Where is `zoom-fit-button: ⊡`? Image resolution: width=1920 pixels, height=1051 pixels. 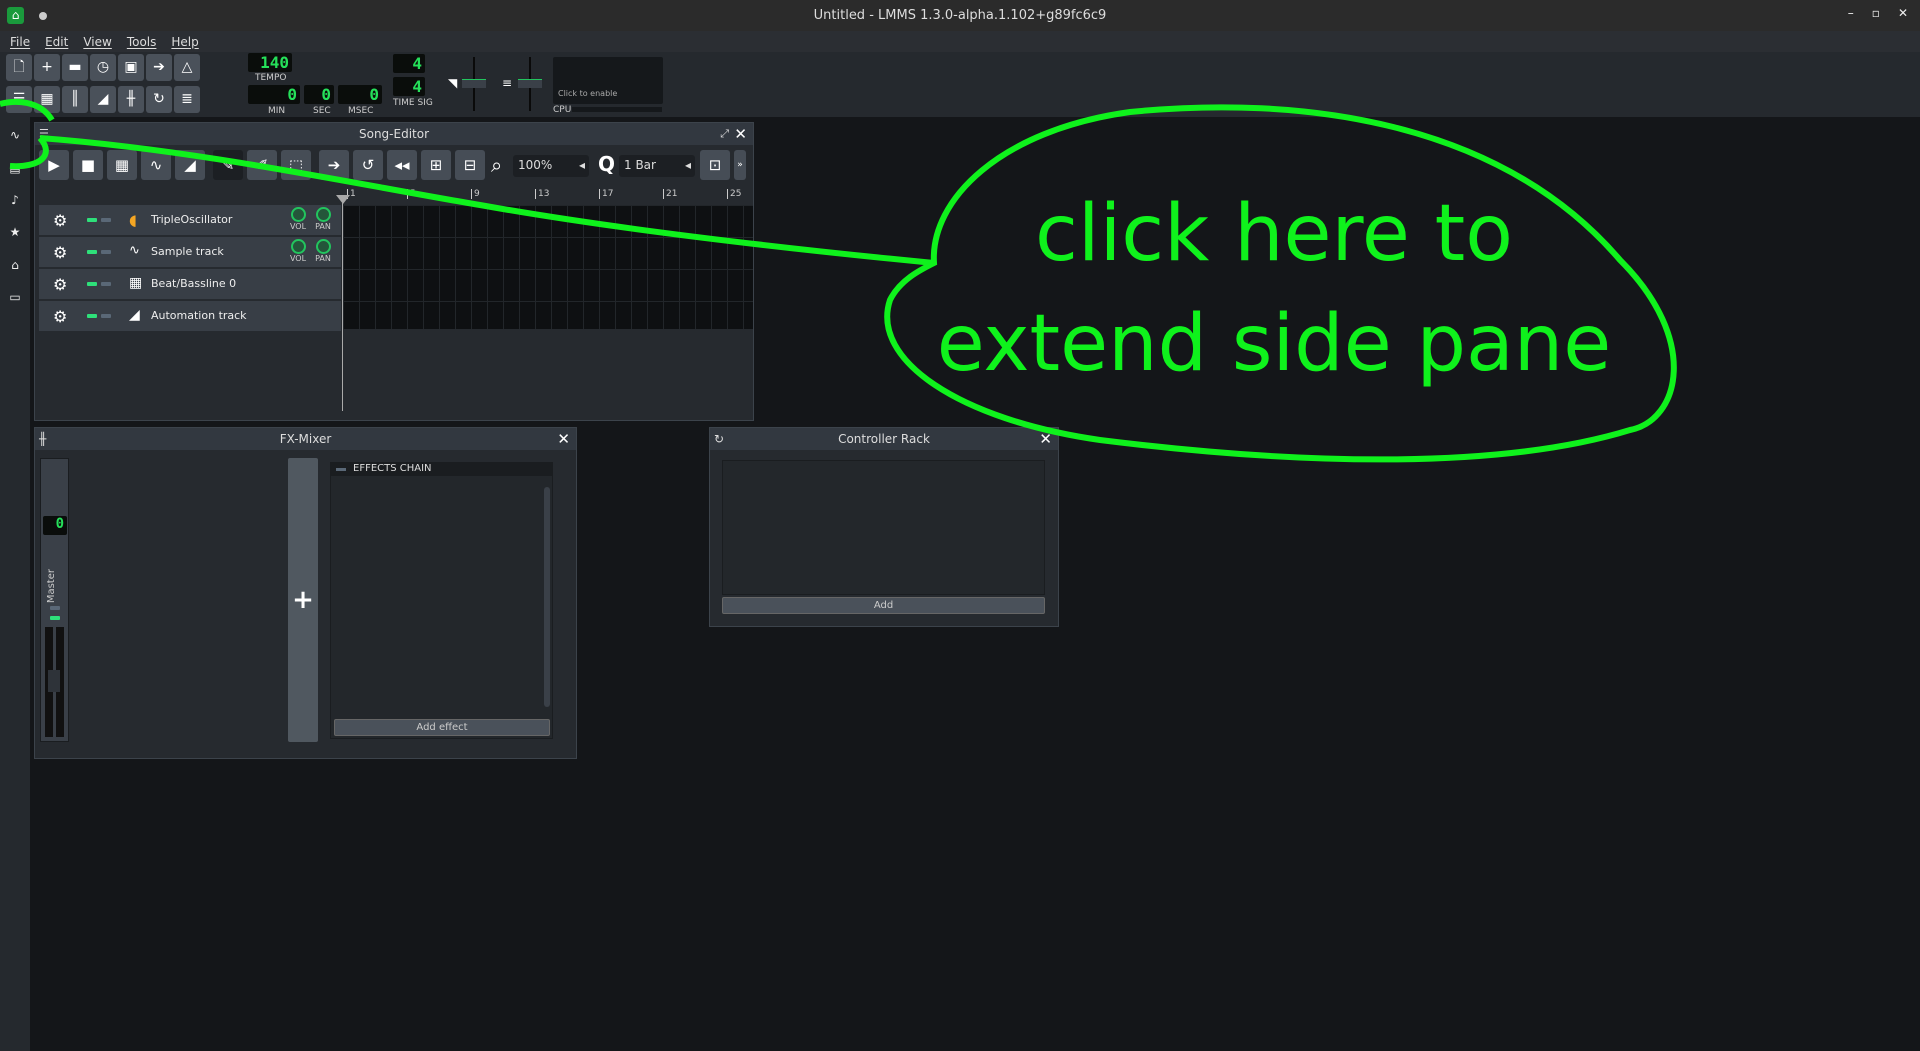 zoom-fit-button: ⊡ is located at coordinates (715, 165).